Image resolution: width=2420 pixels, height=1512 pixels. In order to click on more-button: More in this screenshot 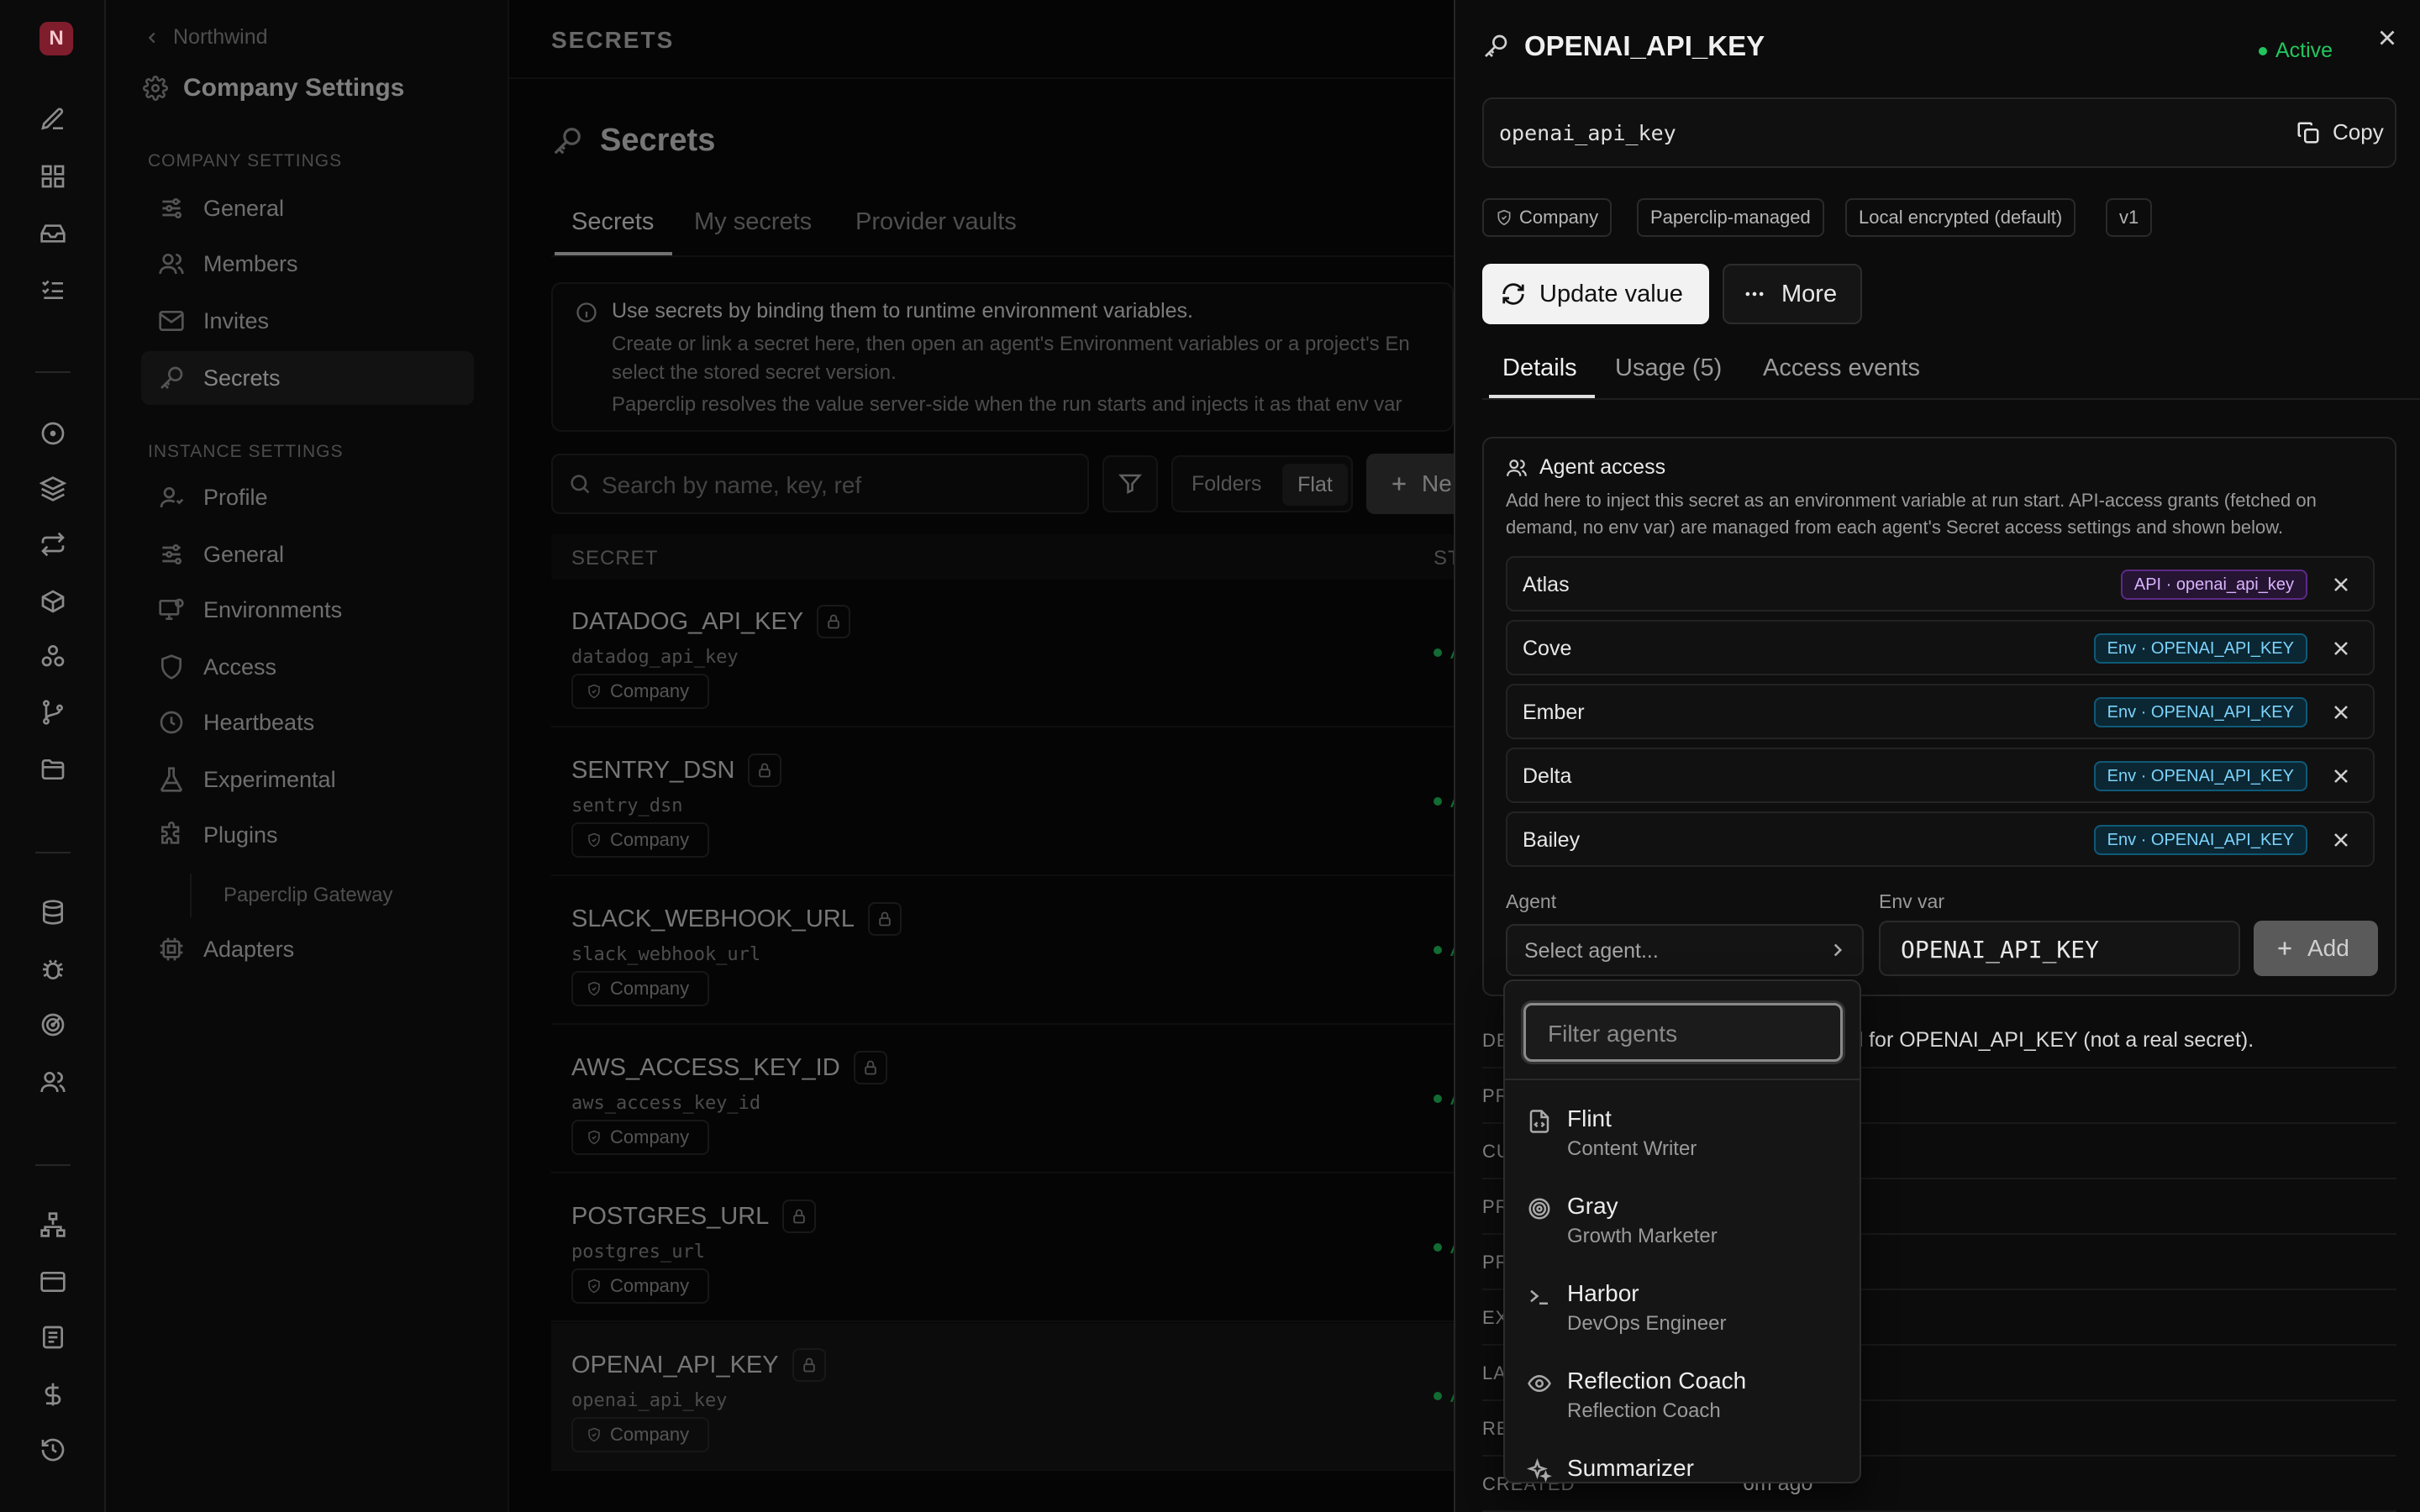, I will do `click(1793, 294)`.